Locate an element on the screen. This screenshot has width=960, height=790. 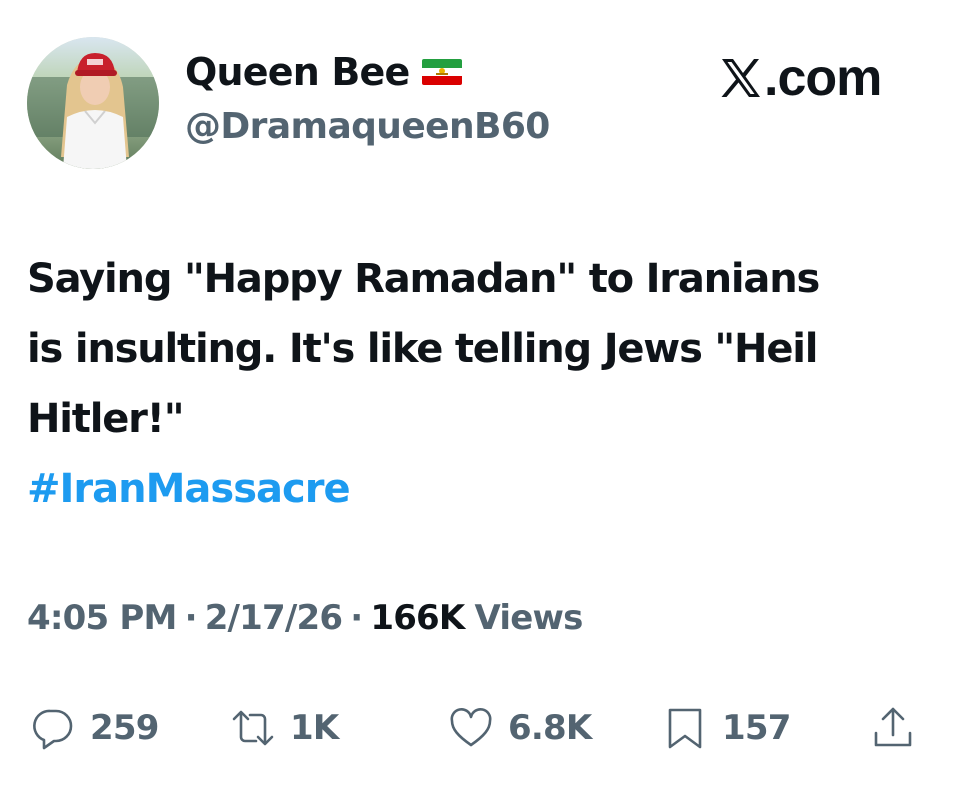
action-bar: 259 1K 6.8K 157 is located at coordinates (480, 730).